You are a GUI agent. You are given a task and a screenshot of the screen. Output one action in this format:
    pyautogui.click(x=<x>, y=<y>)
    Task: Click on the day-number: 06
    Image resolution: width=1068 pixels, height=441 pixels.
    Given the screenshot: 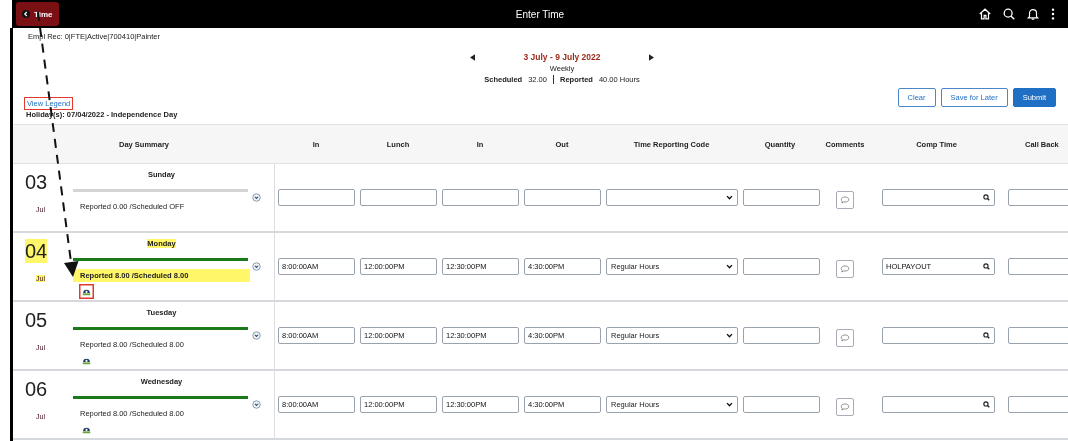 What is the action you would take?
    pyautogui.click(x=36, y=389)
    